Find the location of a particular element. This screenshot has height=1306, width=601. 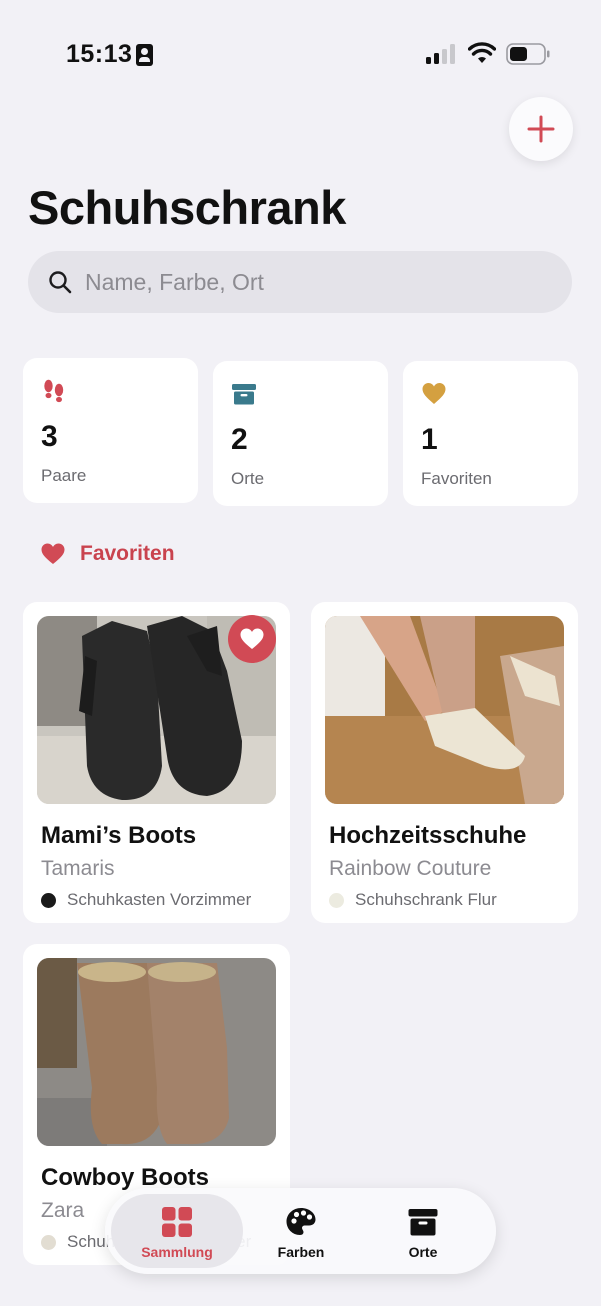

favorite-badge is located at coordinates (252, 639).